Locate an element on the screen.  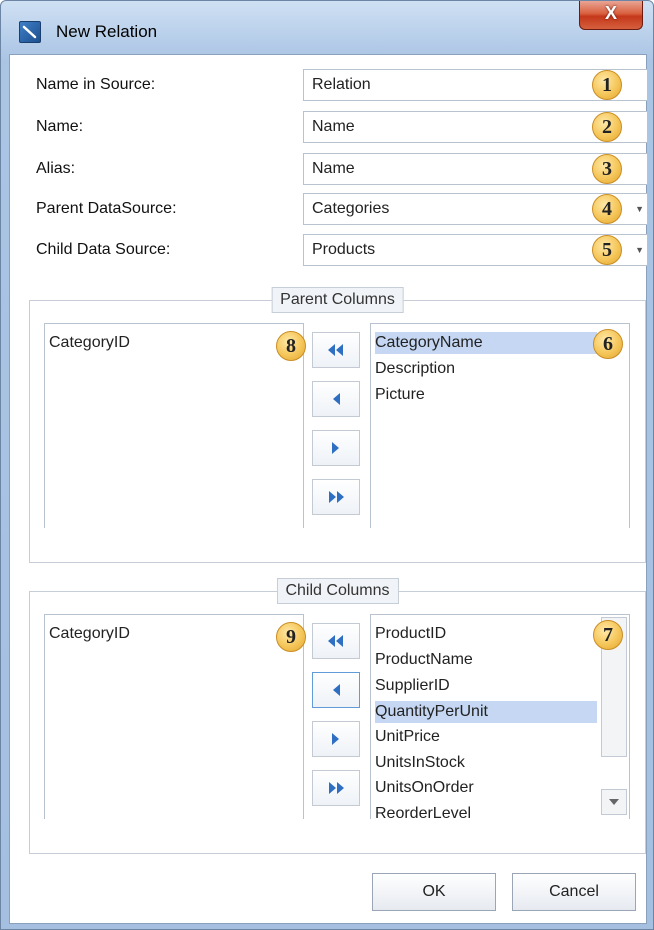
child-datasource-value: Products is located at coordinates (344, 249).